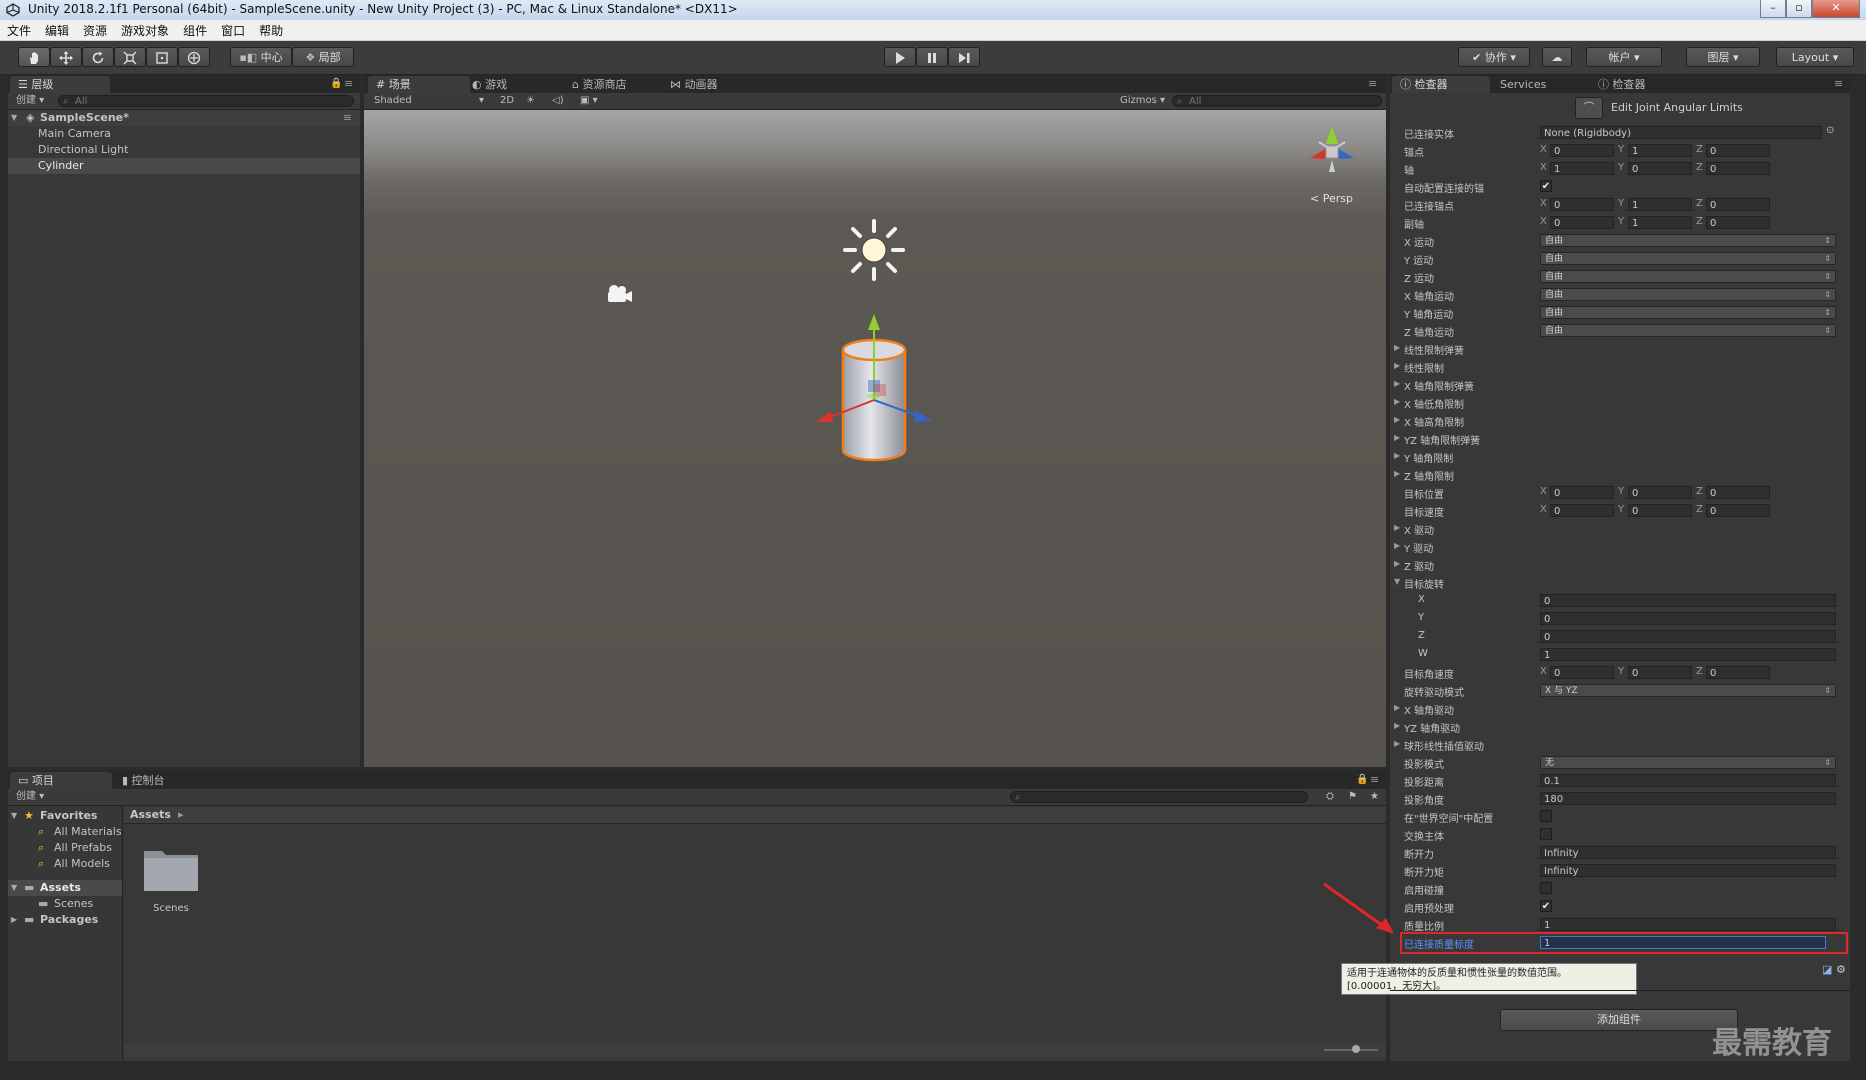  What do you see at coordinates (1424, 583) in the screenshot?
I see `property-label: 目标旋转` at bounding box center [1424, 583].